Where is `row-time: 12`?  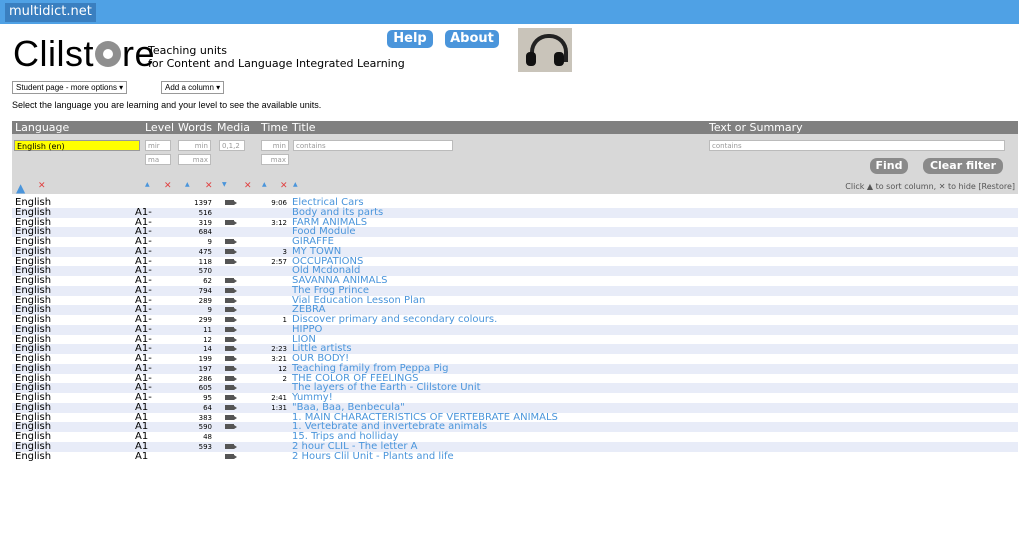
row-time: 12 is located at coordinates (282, 368).